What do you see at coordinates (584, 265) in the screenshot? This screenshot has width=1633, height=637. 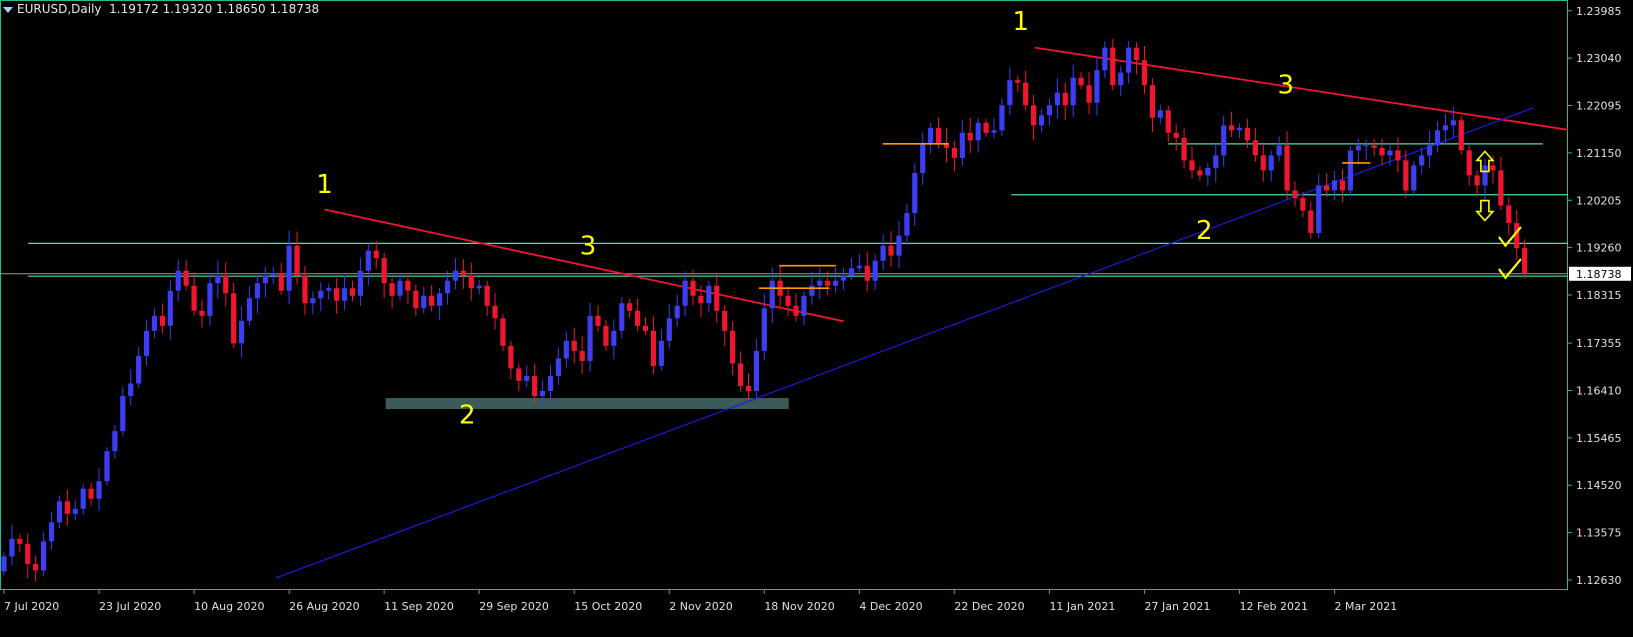 I see `trendline-red` at bounding box center [584, 265].